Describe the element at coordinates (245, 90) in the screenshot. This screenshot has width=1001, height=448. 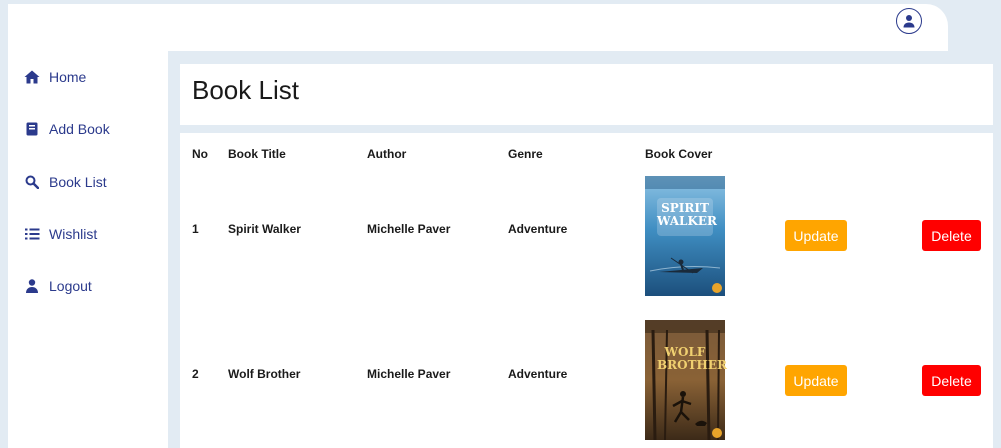
I see `page-title: Book List` at that location.